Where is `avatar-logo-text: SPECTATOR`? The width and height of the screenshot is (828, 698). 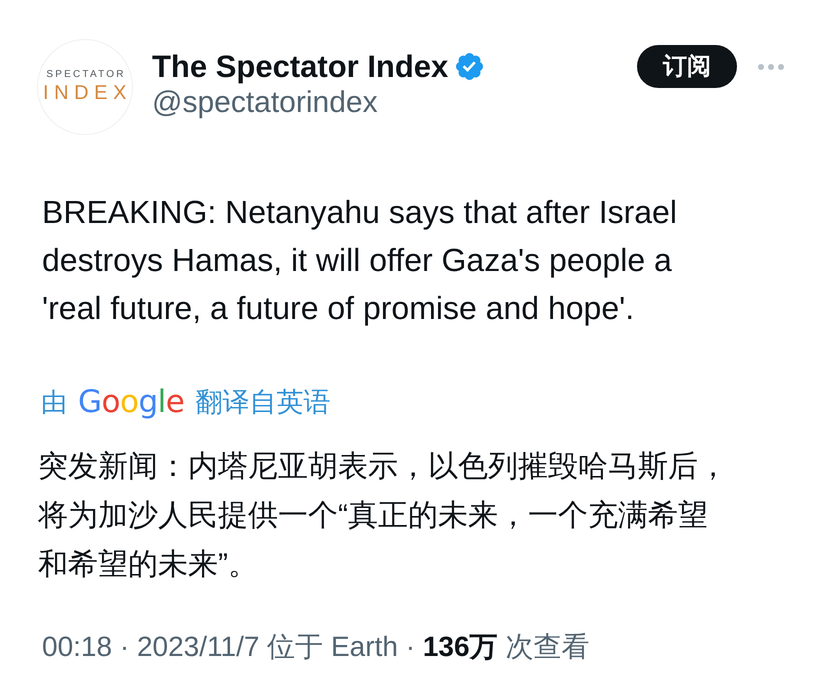
avatar-logo-text: SPECTATOR is located at coordinates (85, 75).